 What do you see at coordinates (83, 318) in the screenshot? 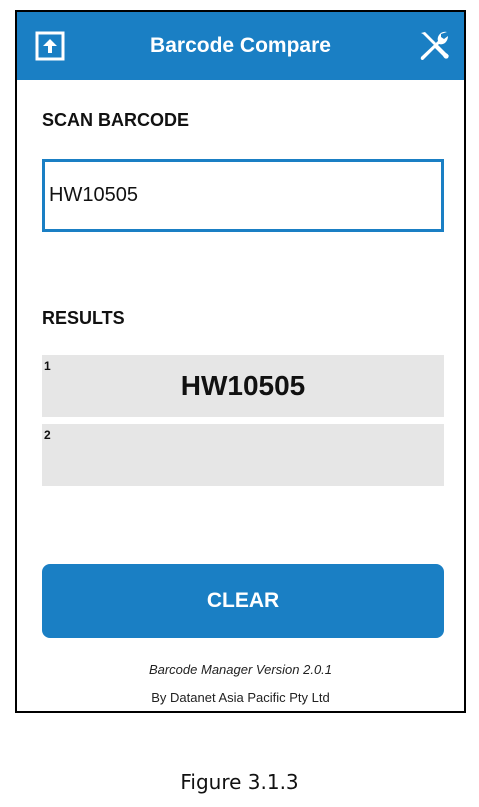
I see `results-label: RESULTS` at bounding box center [83, 318].